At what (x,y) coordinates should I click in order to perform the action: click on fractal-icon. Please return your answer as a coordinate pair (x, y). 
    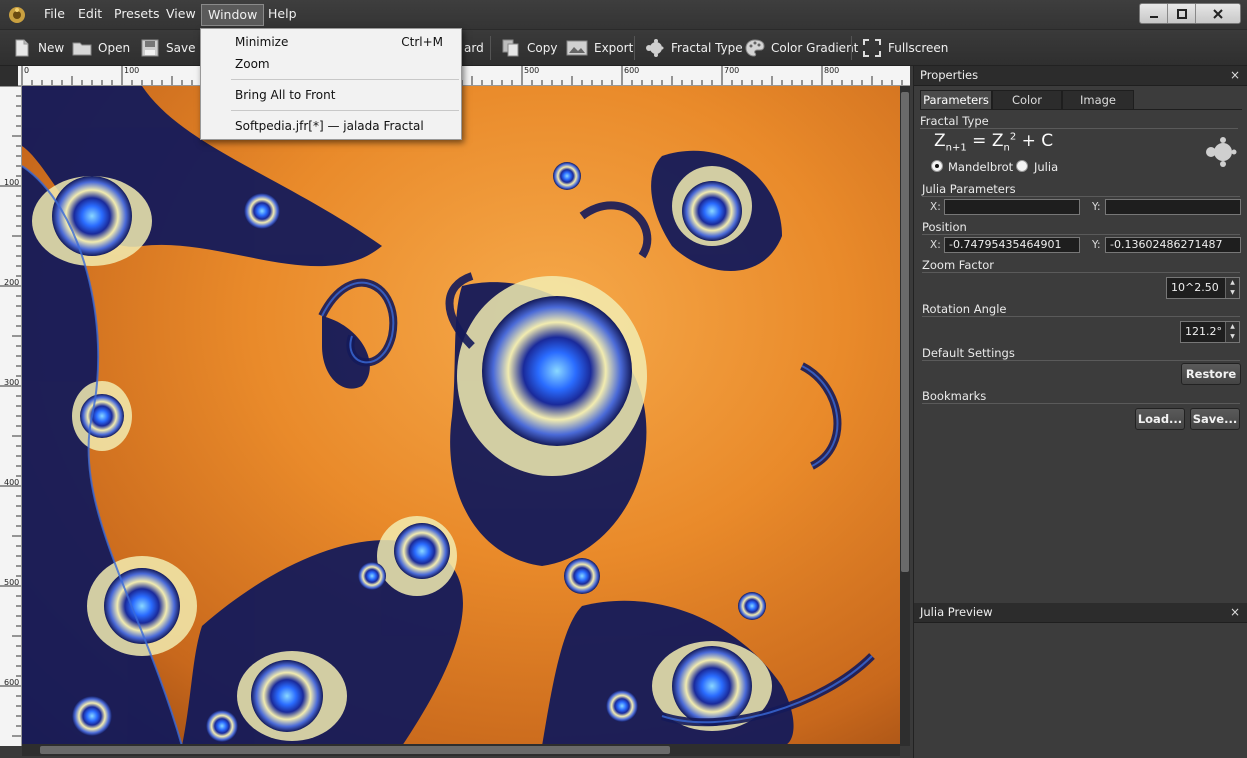
    Looking at the image, I should click on (655, 48).